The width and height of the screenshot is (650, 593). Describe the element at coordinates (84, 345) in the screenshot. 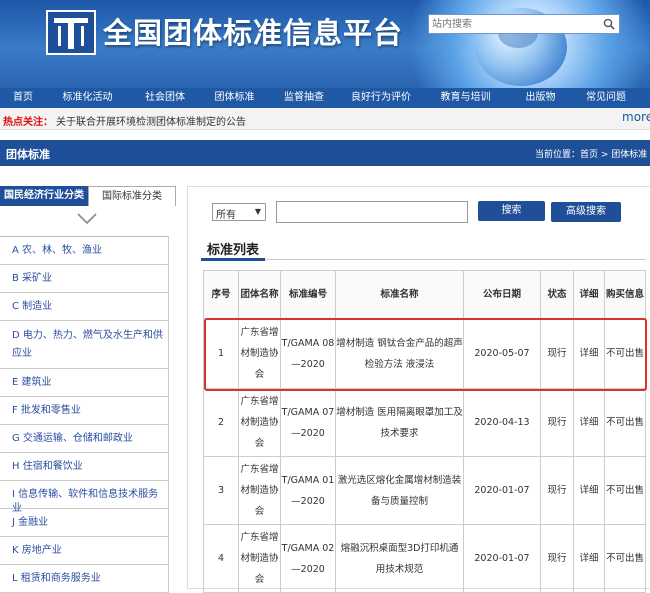

I see `sidebar-item-d: D 电力、热力、燃气及水生产和供应业` at that location.